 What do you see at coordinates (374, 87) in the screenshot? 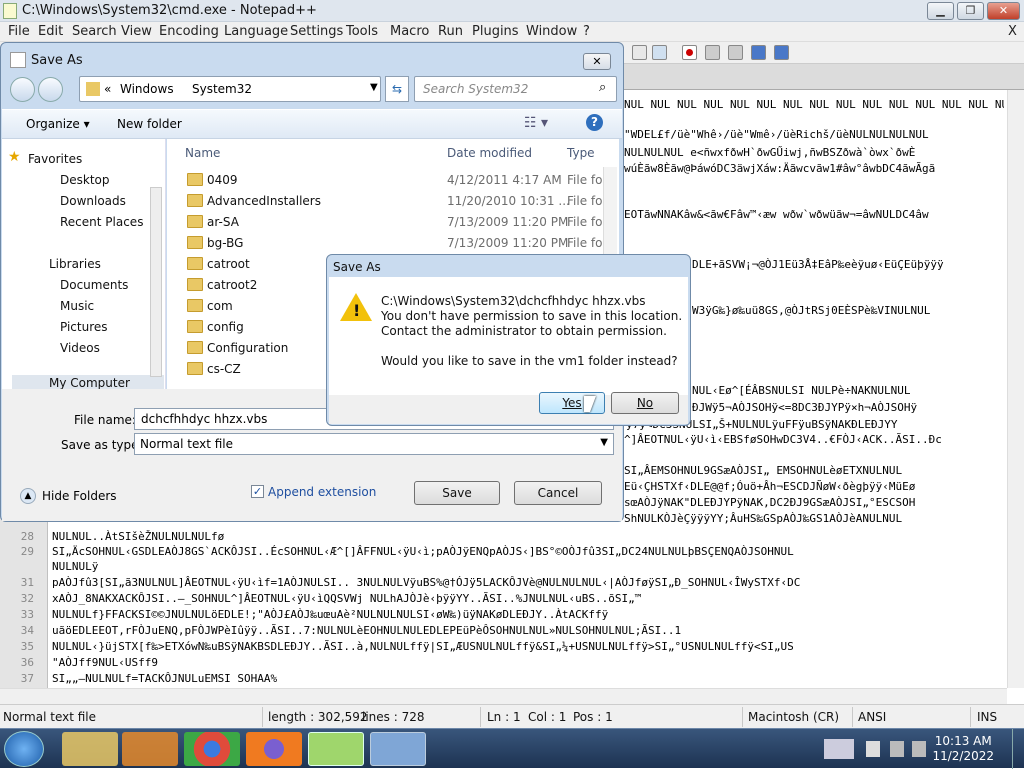
I see `chevron-down-icon: ▼` at bounding box center [374, 87].